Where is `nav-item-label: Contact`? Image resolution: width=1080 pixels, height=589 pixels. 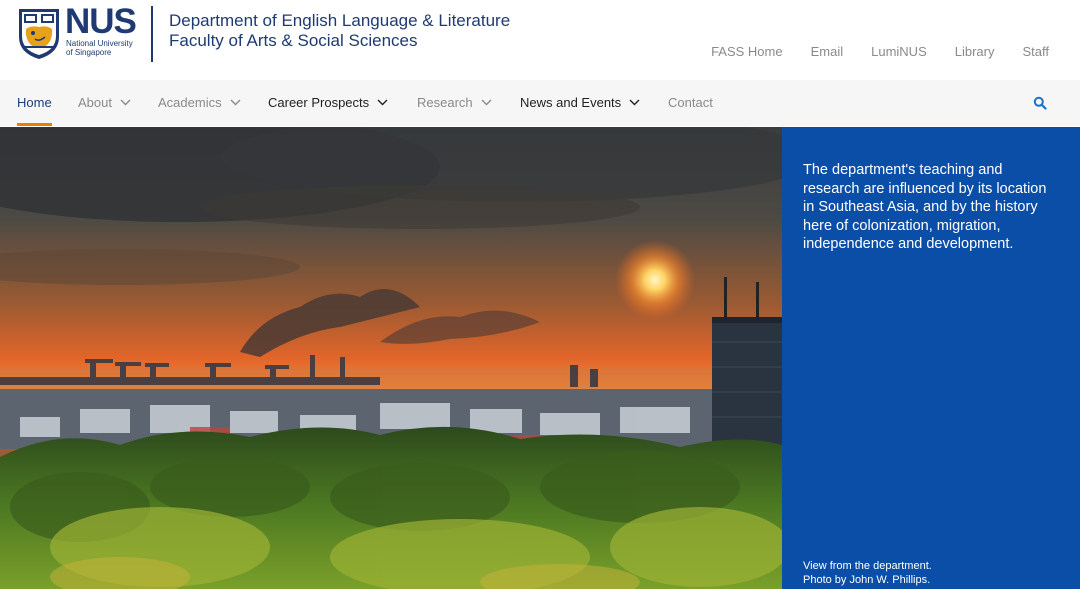
nav-item-label: Contact is located at coordinates (690, 102).